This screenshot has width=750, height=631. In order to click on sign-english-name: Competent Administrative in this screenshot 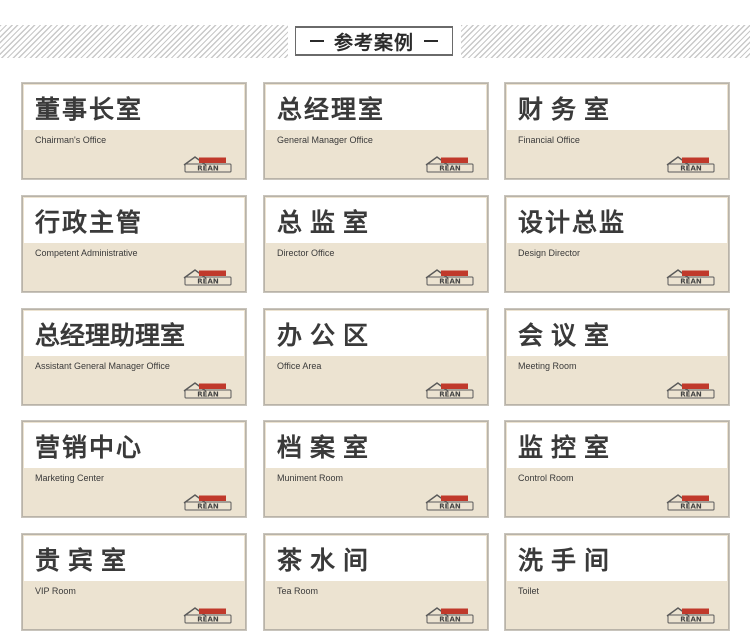, I will do `click(86, 253)`.